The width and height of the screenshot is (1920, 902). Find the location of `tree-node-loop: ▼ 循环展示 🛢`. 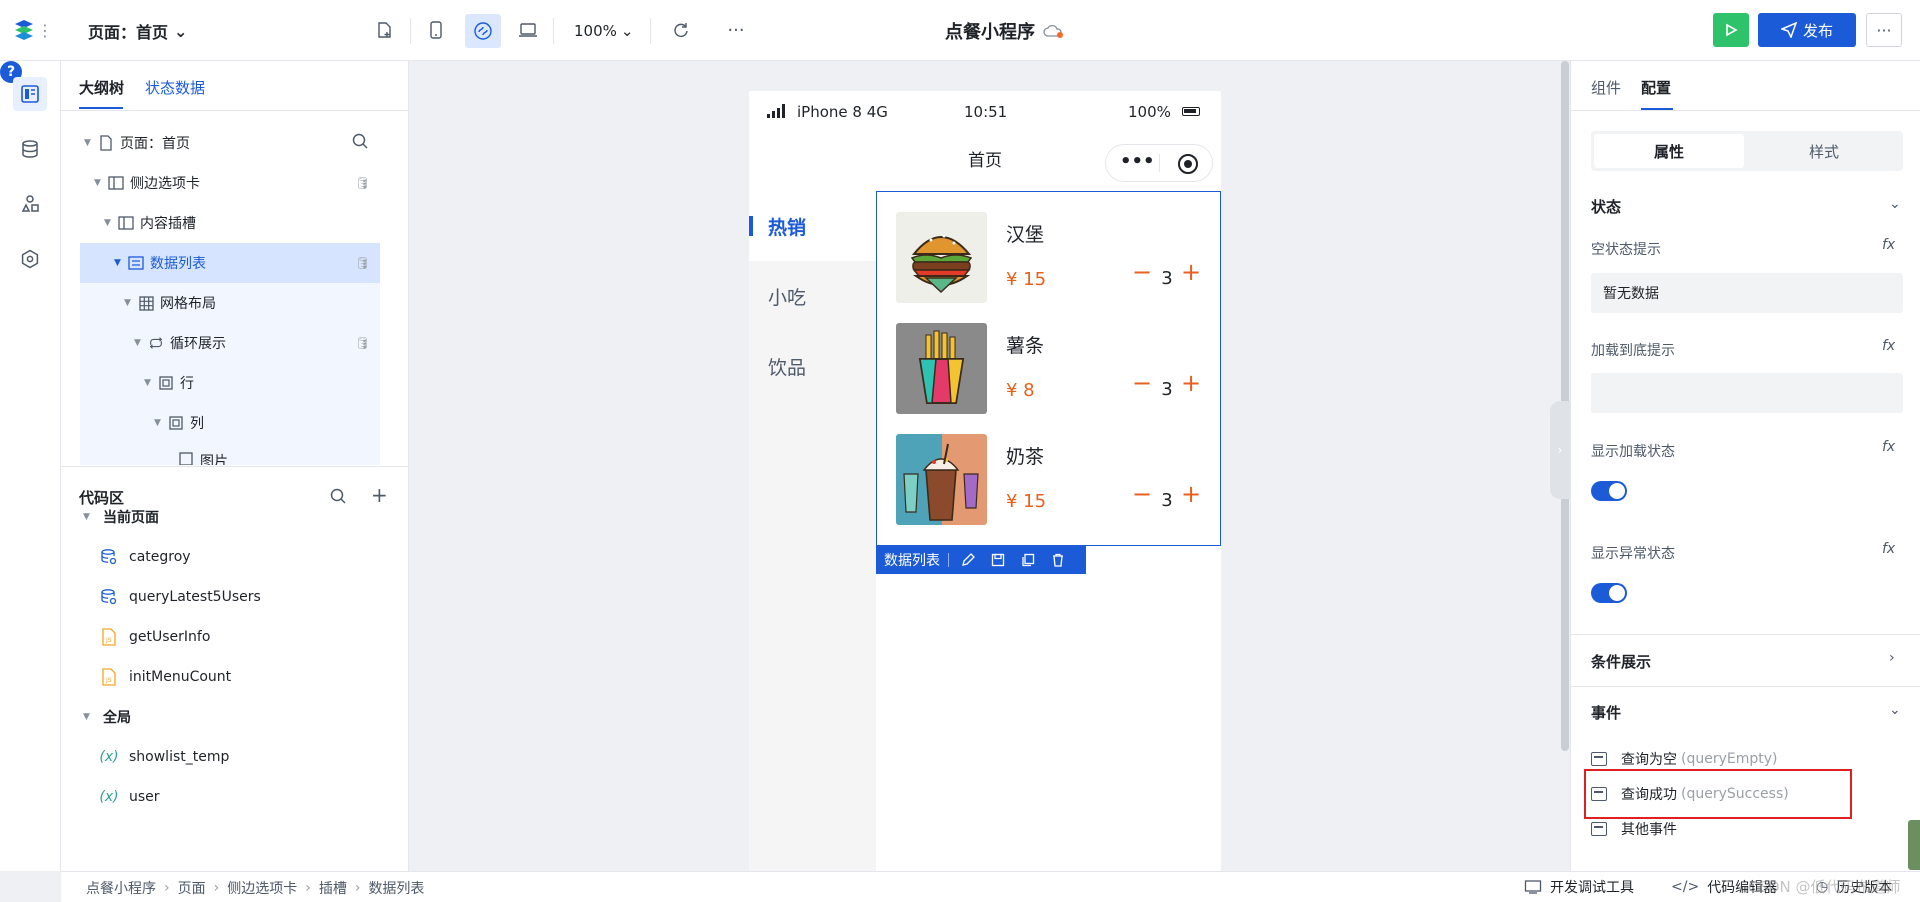

tree-node-loop: ▼ 循环展示 🛢 is located at coordinates (230, 343).